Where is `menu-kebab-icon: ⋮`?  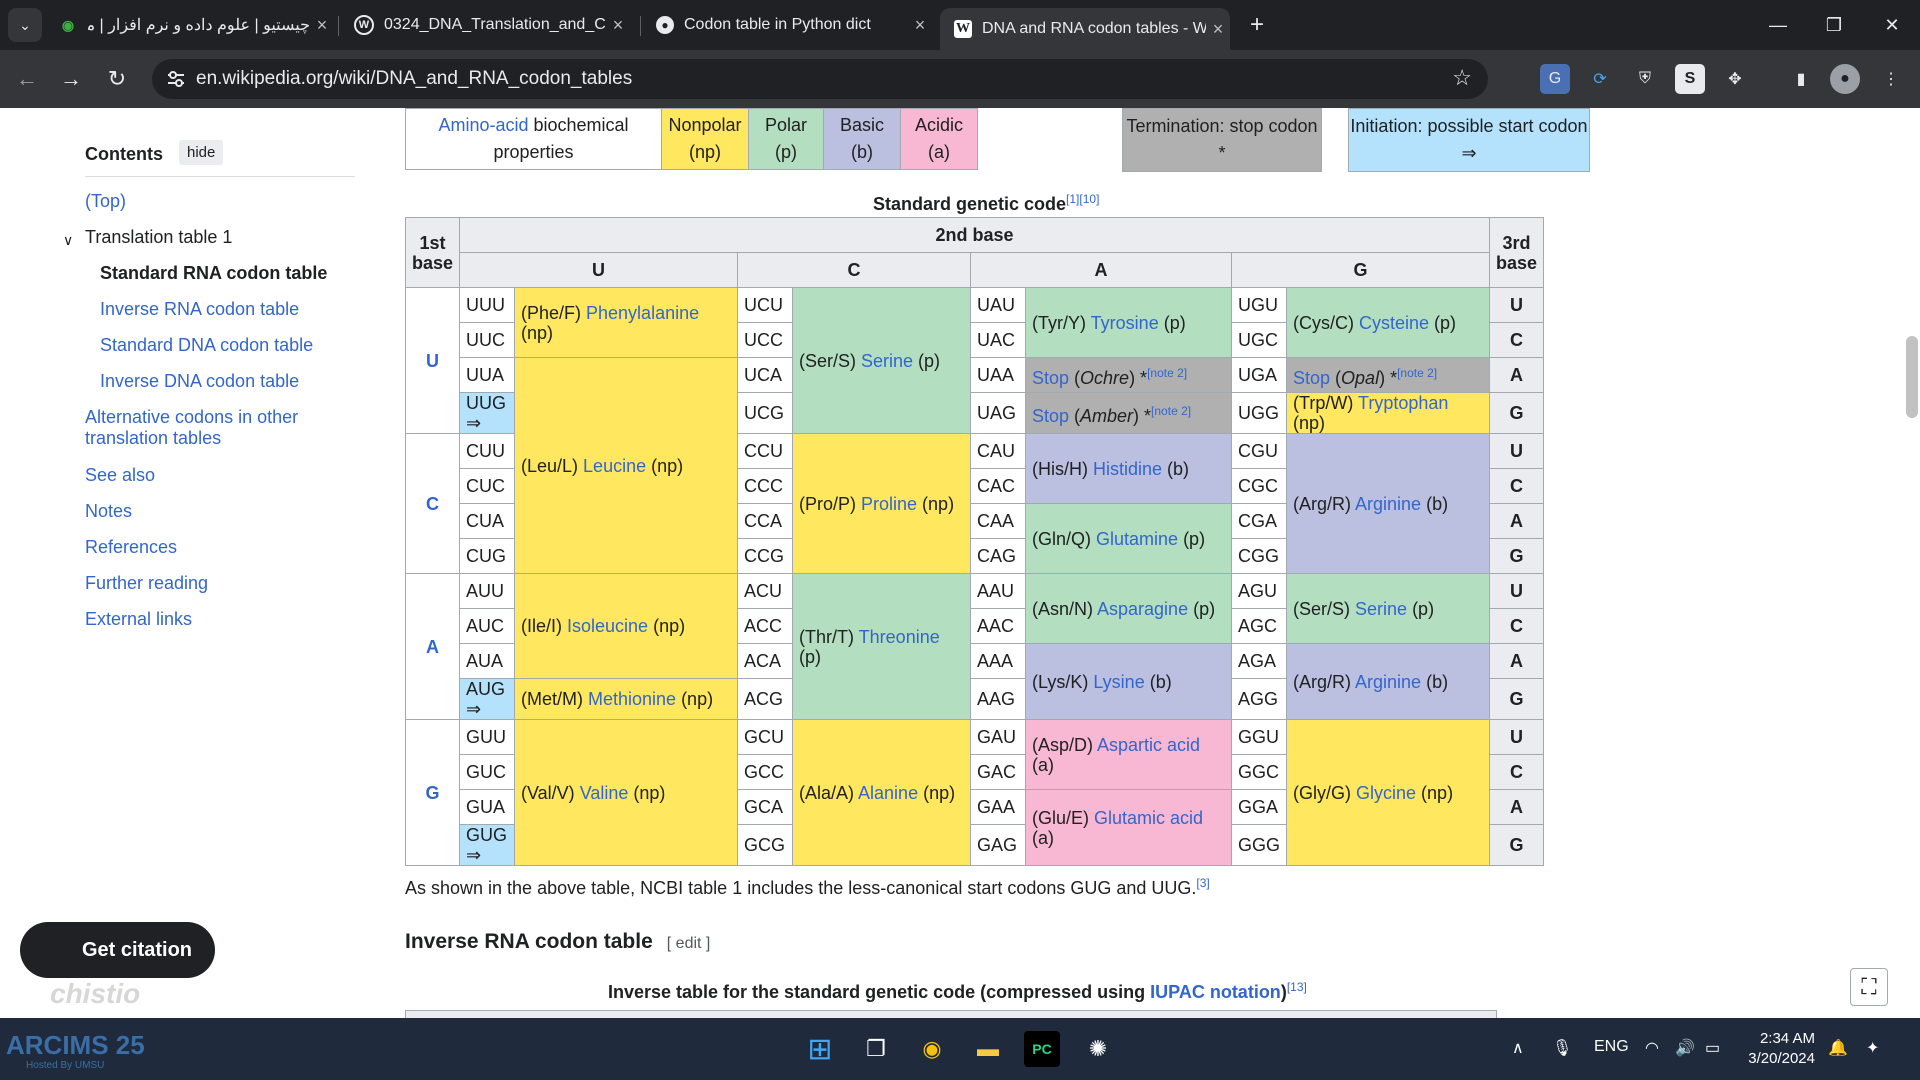
menu-kebab-icon: ⋮ is located at coordinates (1891, 79).